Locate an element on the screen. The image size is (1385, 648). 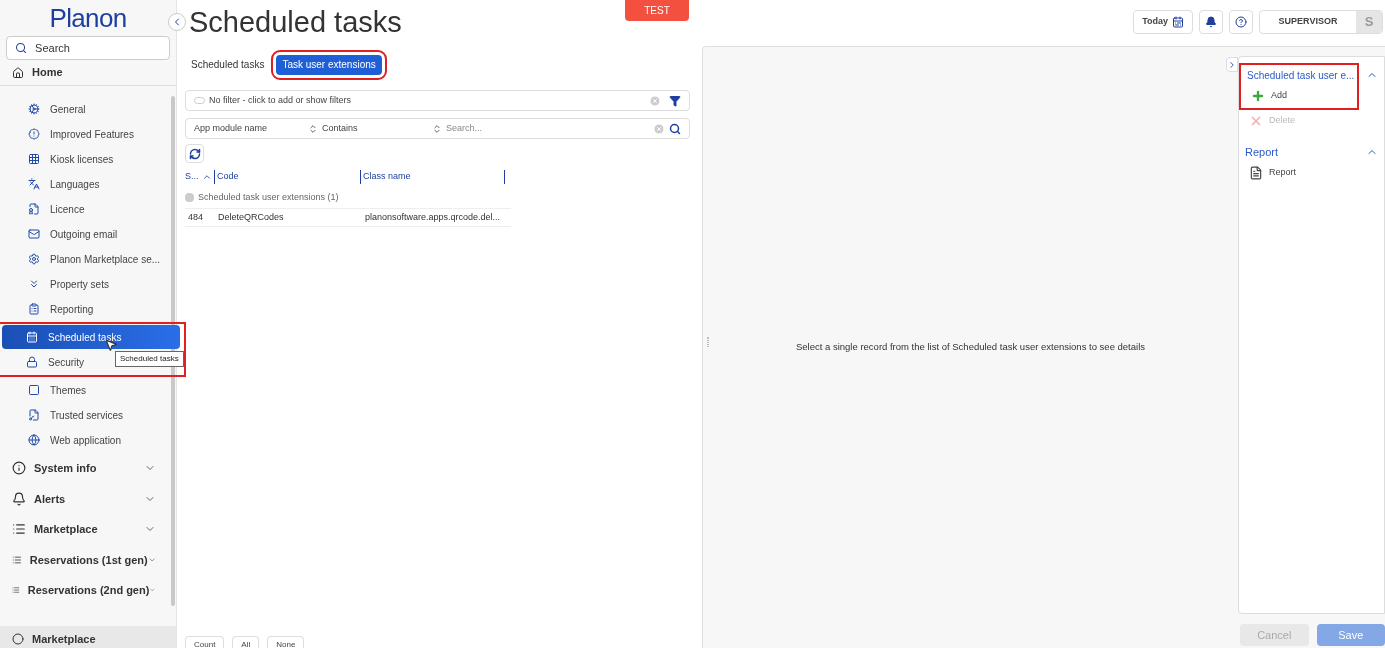
action-item: Add is located at coordinates (1299, 96).